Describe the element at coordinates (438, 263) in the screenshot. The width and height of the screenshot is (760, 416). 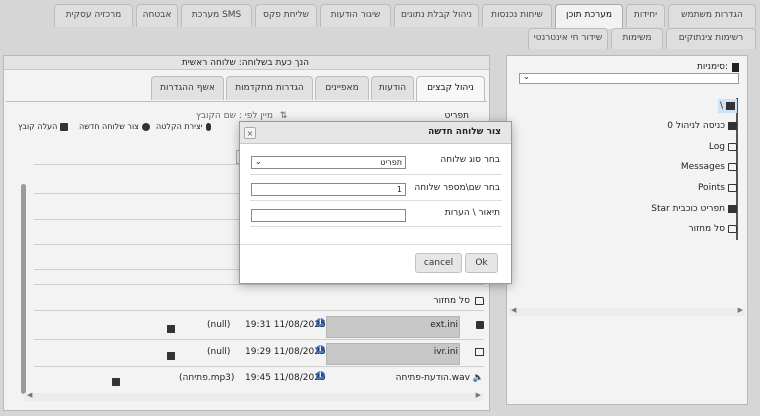
I see `cancel-button: cancel` at that location.